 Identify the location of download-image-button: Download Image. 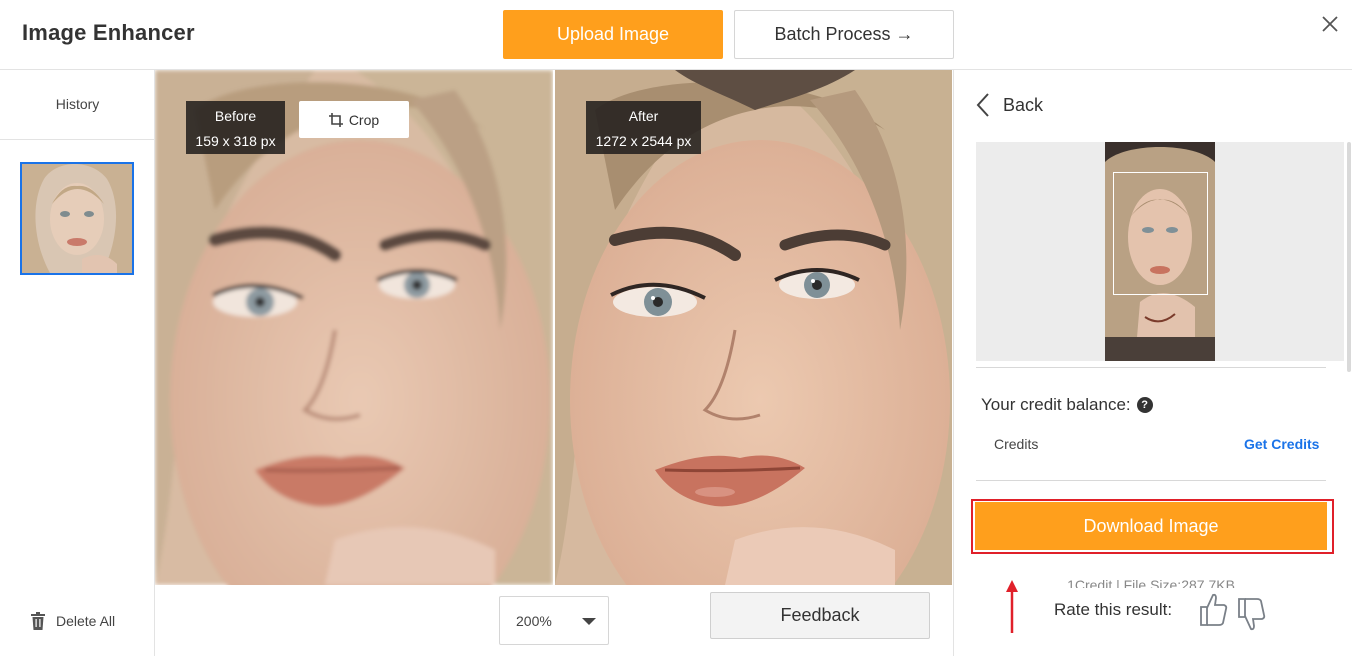
(1151, 526).